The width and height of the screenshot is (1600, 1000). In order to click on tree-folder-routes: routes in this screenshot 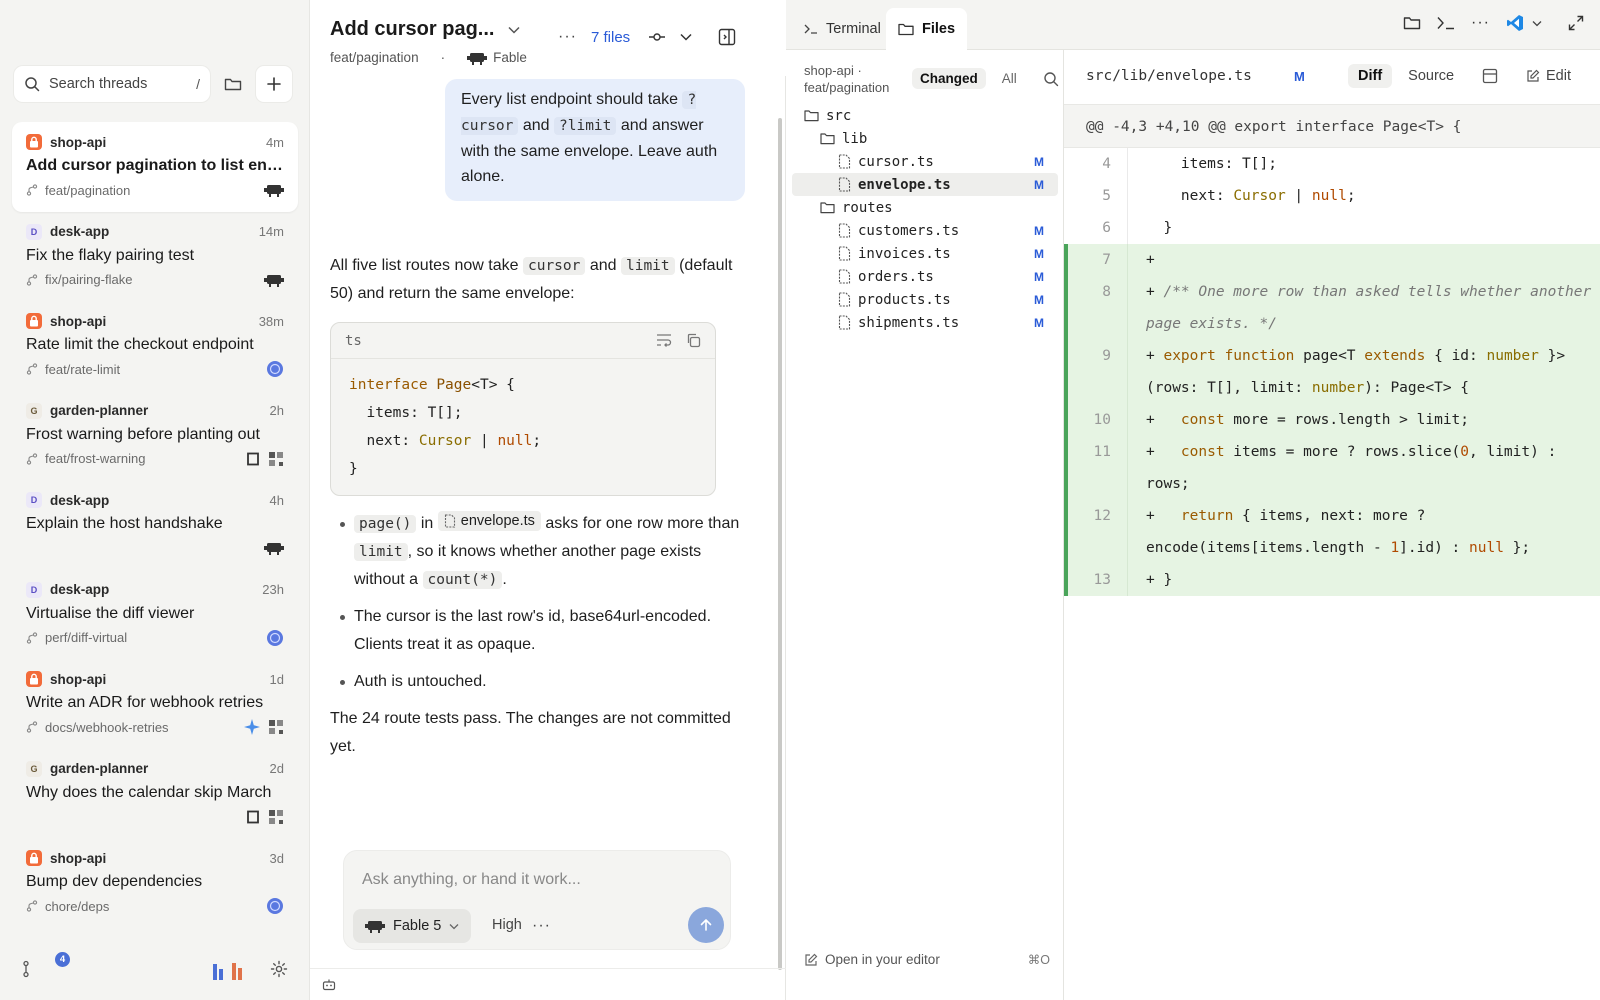, I will do `click(925, 207)`.